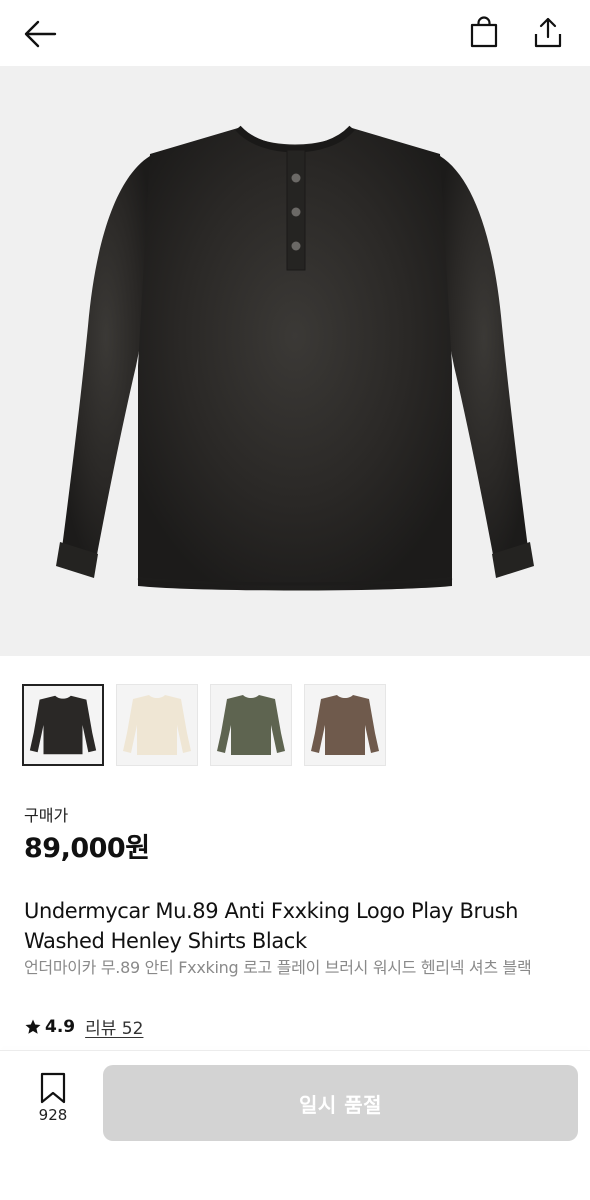 Image resolution: width=590 pixels, height=1200 pixels. What do you see at coordinates (204, 726) in the screenshot?
I see `thumbnail-strip` at bounding box center [204, 726].